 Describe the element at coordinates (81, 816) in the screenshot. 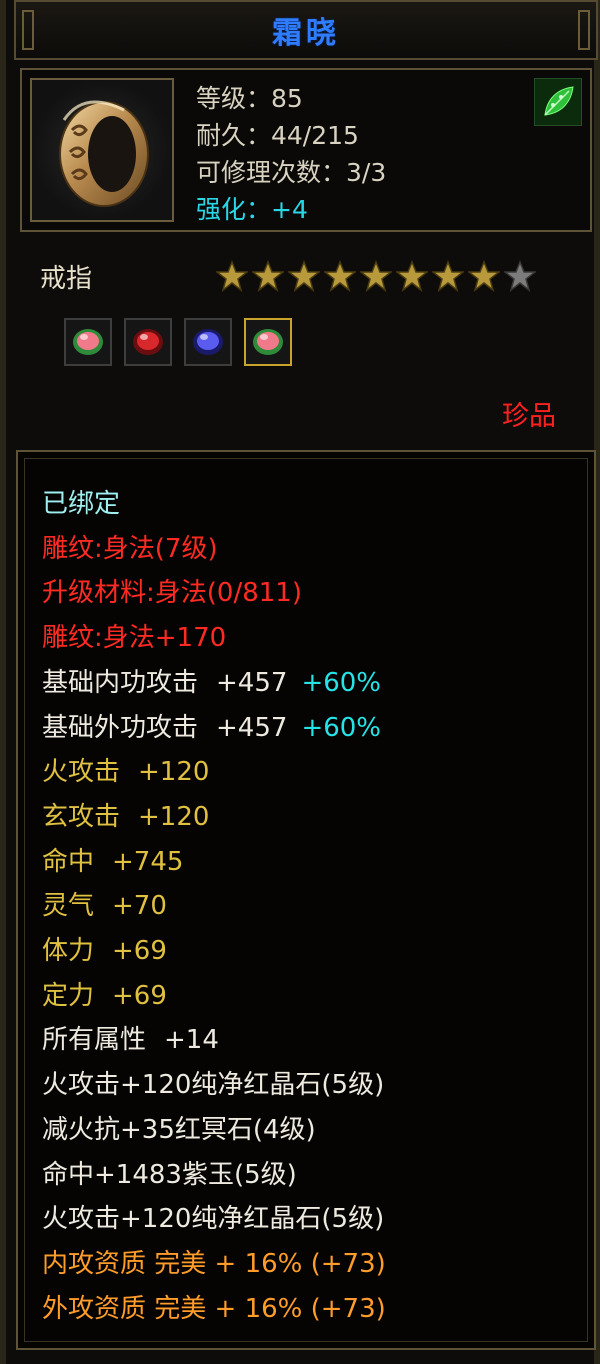

I see `stat-label: 玄攻击` at that location.